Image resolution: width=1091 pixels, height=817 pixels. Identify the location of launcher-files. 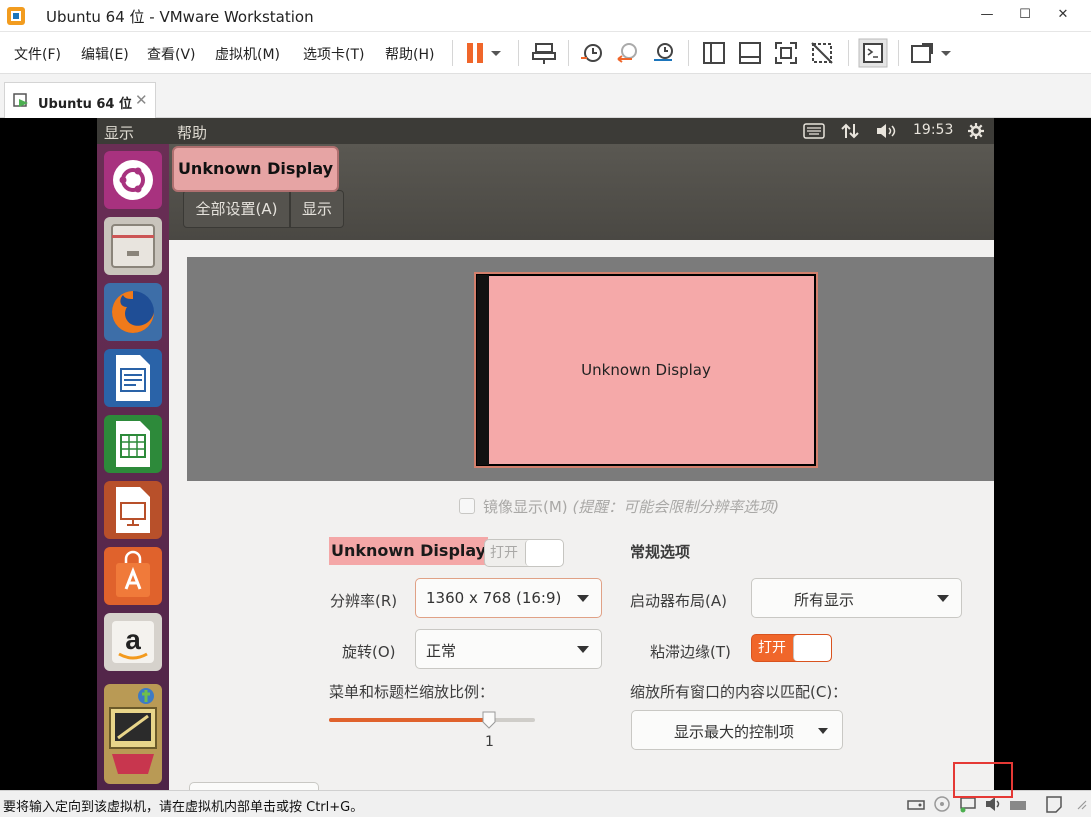
(133, 246).